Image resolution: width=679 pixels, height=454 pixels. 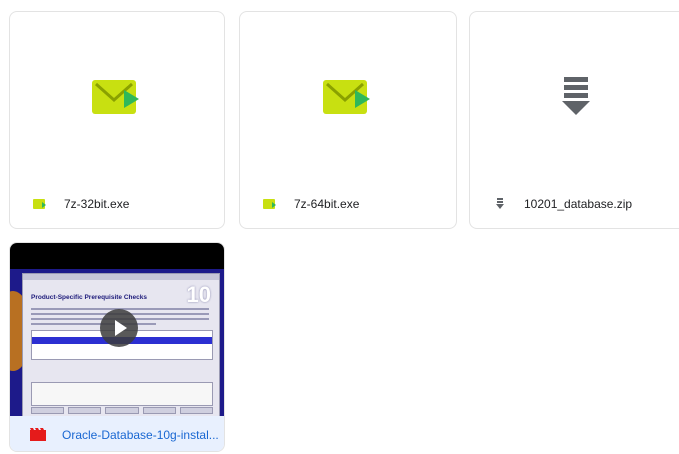 I want to click on video-thumbnail: 10 Product-Specific Prerequisite Checks, so click(x=117, y=329).